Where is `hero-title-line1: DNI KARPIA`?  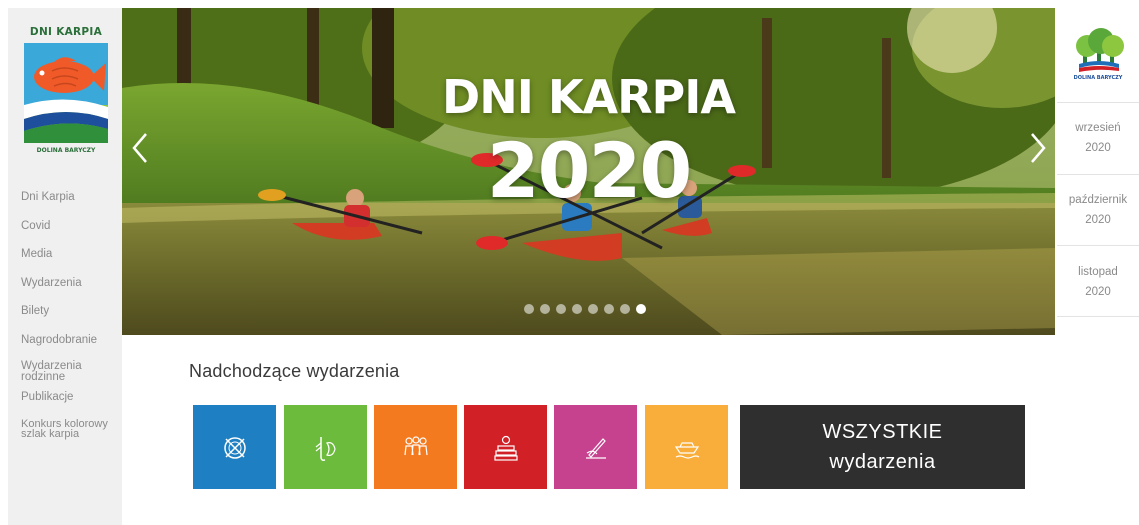
hero-title-line1: DNI KARPIA is located at coordinates (589, 97).